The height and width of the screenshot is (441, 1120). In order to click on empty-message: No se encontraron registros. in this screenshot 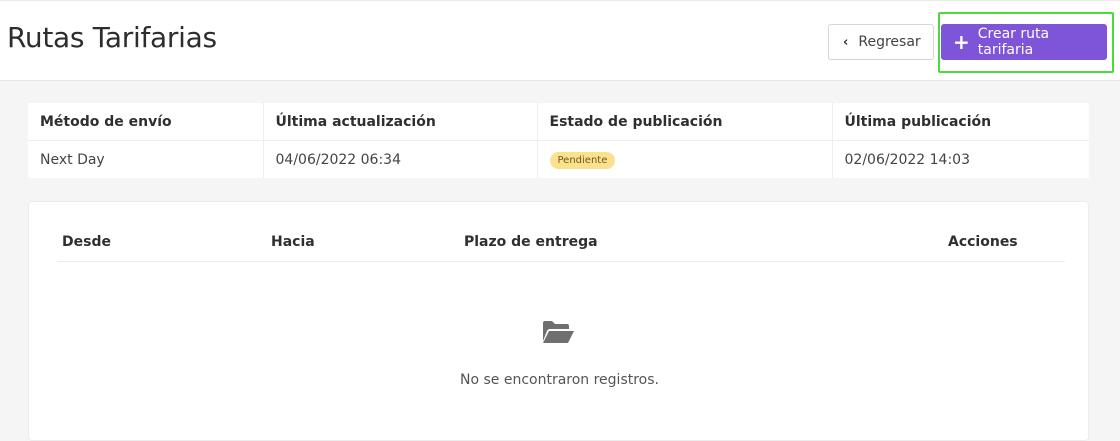, I will do `click(559, 380)`.